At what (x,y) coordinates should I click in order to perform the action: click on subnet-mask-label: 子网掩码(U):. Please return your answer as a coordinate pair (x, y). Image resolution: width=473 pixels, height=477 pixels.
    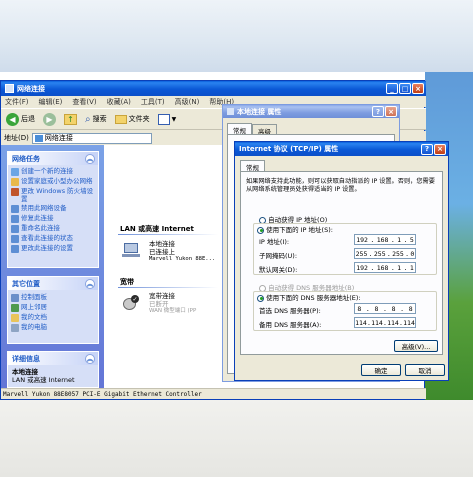
    Looking at the image, I should click on (278, 256).